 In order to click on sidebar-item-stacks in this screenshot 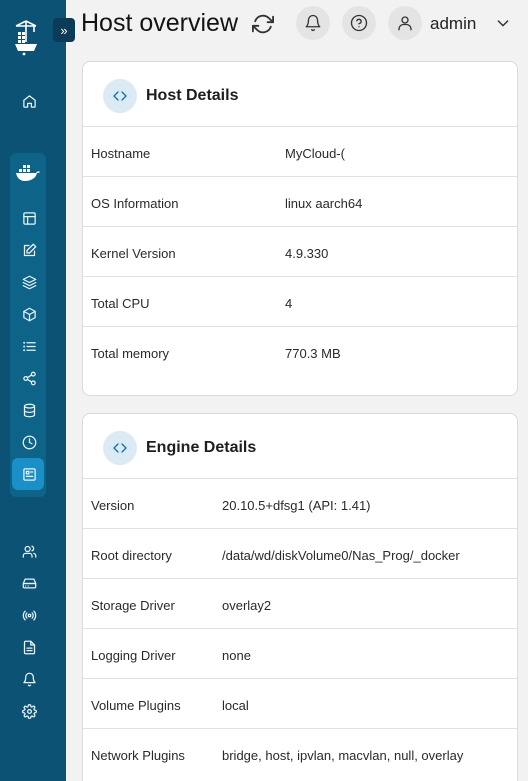, I will do `click(29, 282)`.